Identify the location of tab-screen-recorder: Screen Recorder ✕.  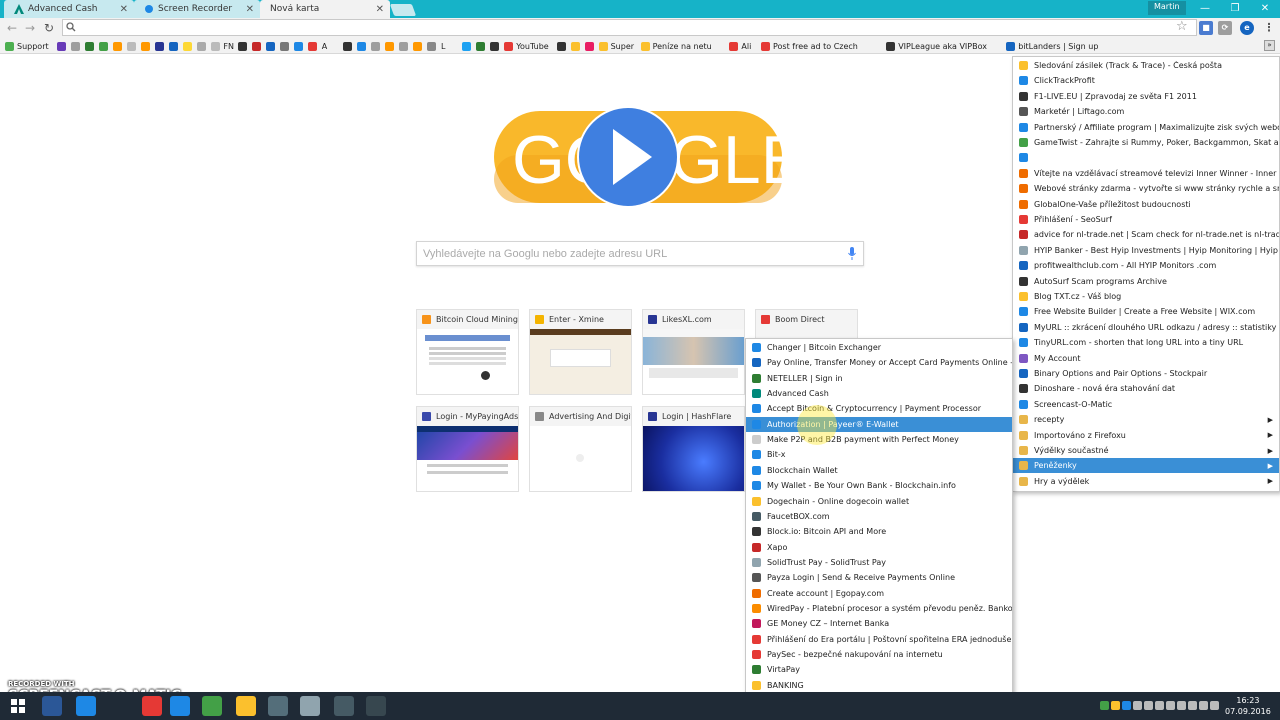
(197, 9).